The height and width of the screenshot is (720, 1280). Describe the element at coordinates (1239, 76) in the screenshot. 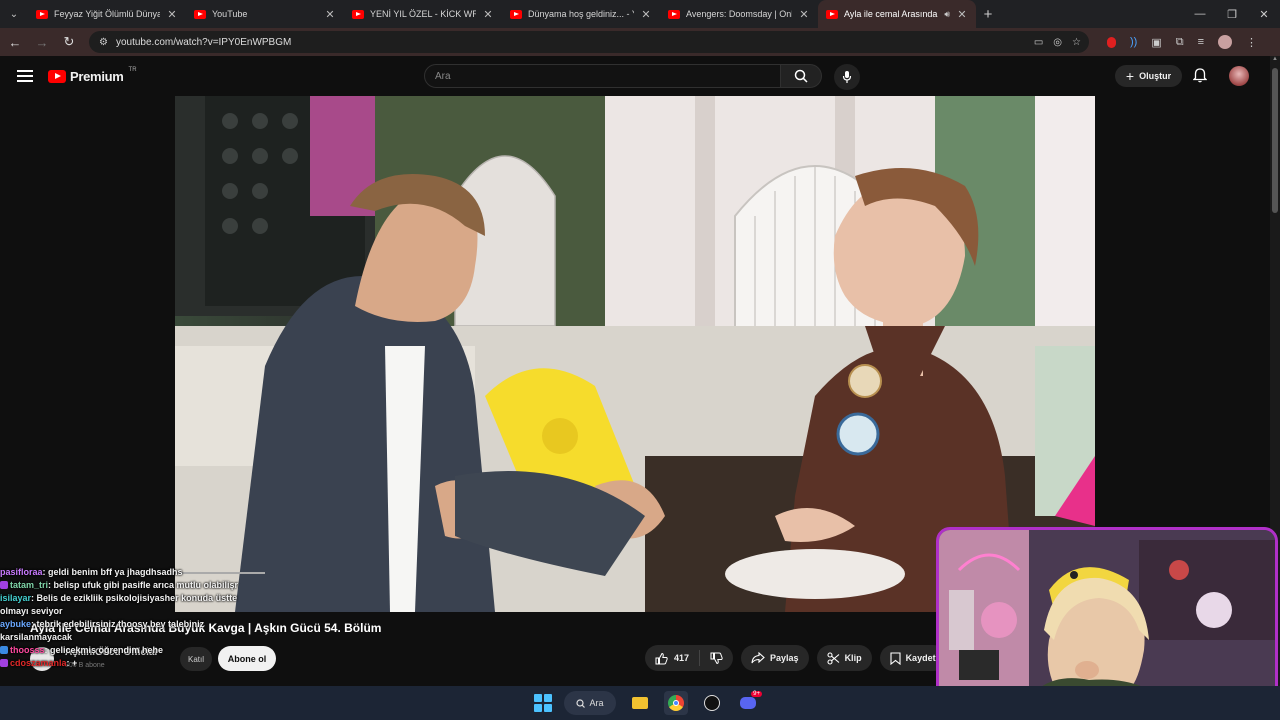

I see `account-avatar` at that location.